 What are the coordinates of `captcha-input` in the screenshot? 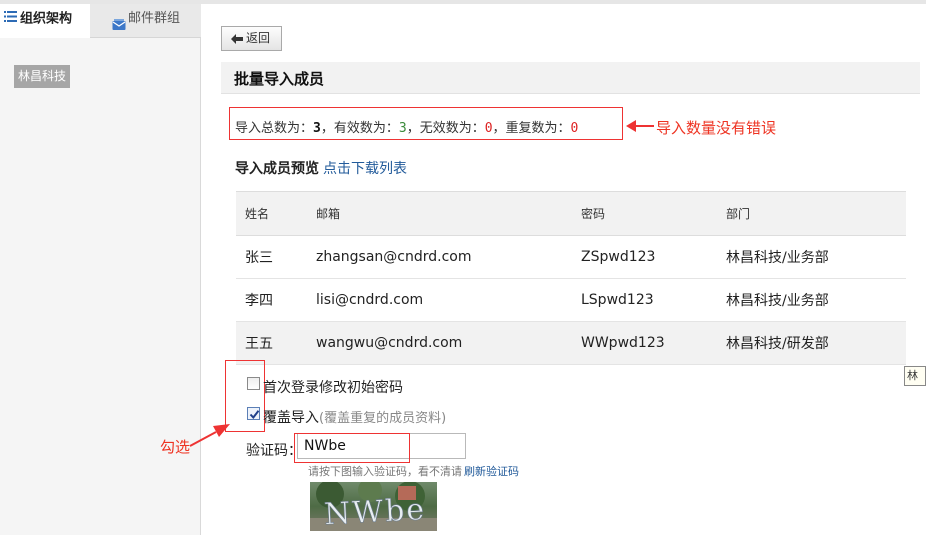 It's located at (381, 446).